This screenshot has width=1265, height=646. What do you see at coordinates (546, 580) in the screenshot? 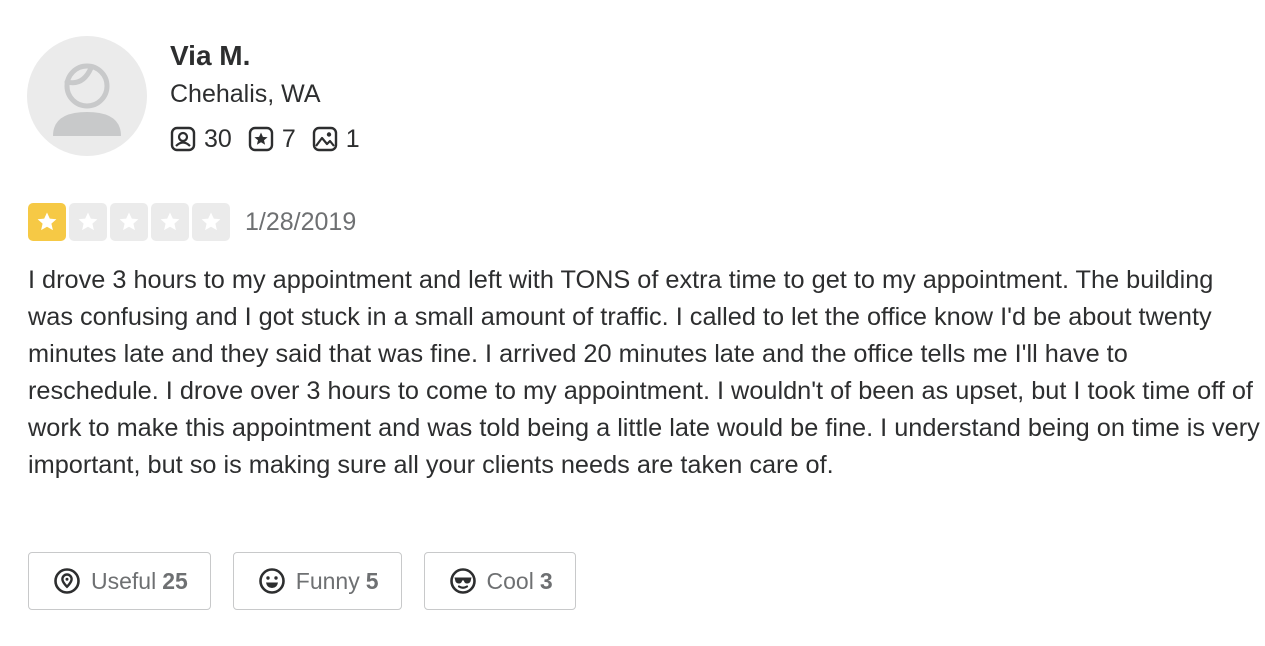
I see `cool-count: 3` at bounding box center [546, 580].